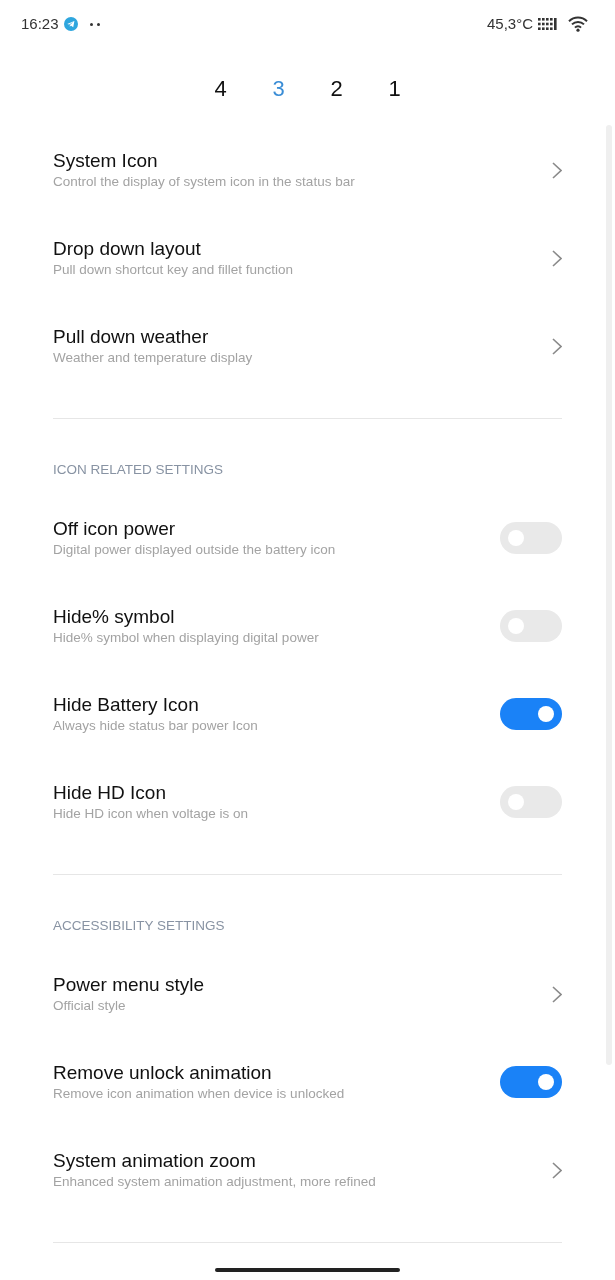  Describe the element at coordinates (128, 985) in the screenshot. I see `setting-title: Power menu style` at that location.